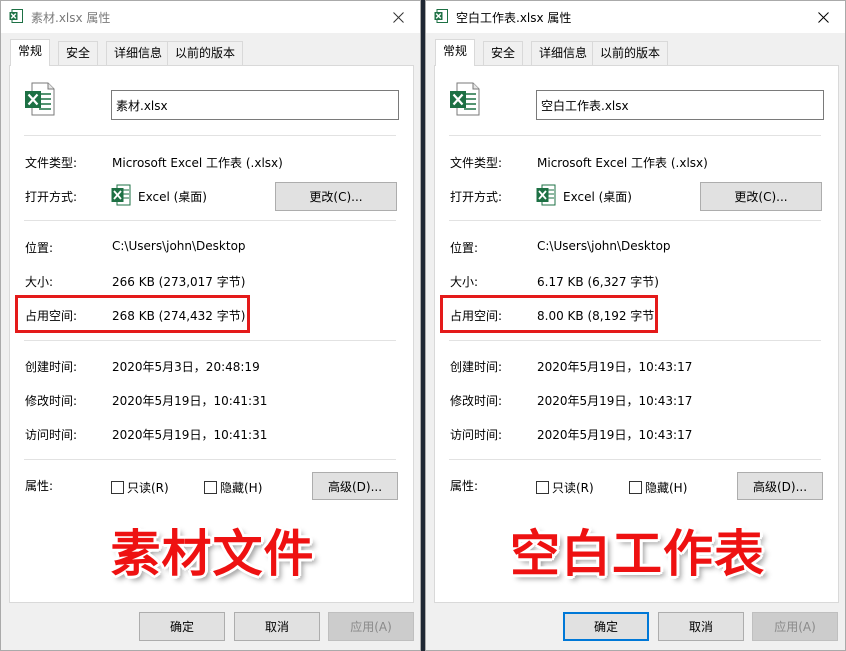 The image size is (846, 651). I want to click on modified-value: 2020年5月19日，10:43:17, so click(615, 401).